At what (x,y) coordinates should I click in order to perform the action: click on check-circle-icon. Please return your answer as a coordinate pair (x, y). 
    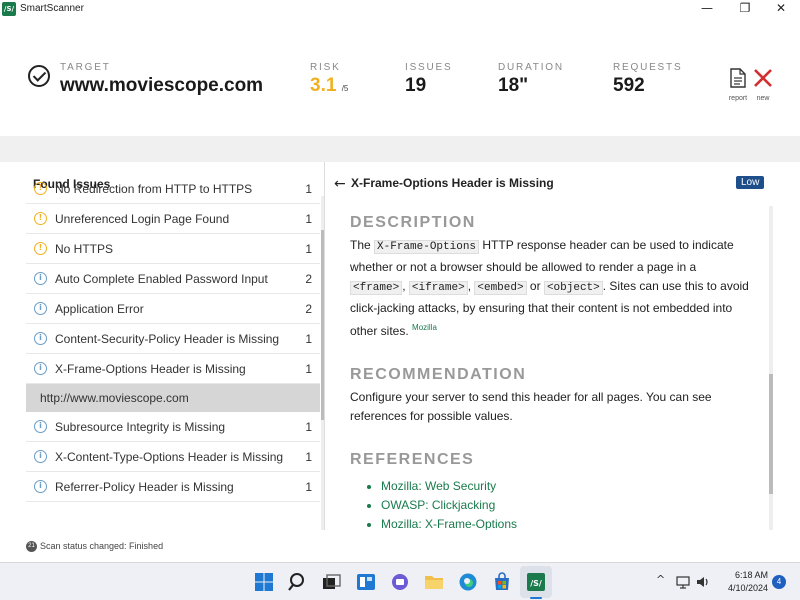
    Looking at the image, I should click on (39, 76).